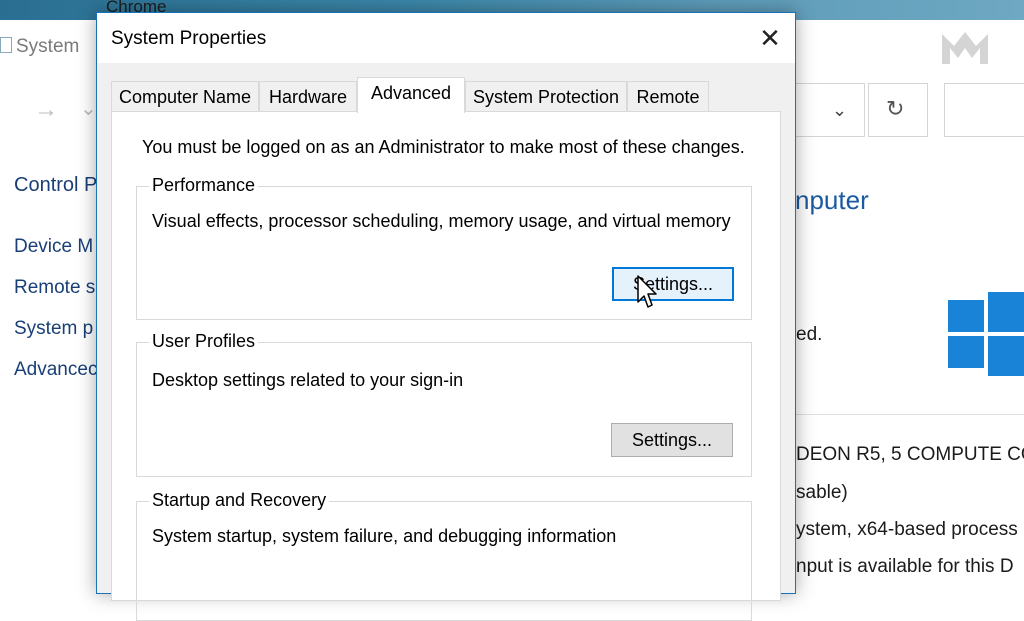 This screenshot has height=621, width=1024. Describe the element at coordinates (770, 38) in the screenshot. I see `close-icon: ✕` at that location.